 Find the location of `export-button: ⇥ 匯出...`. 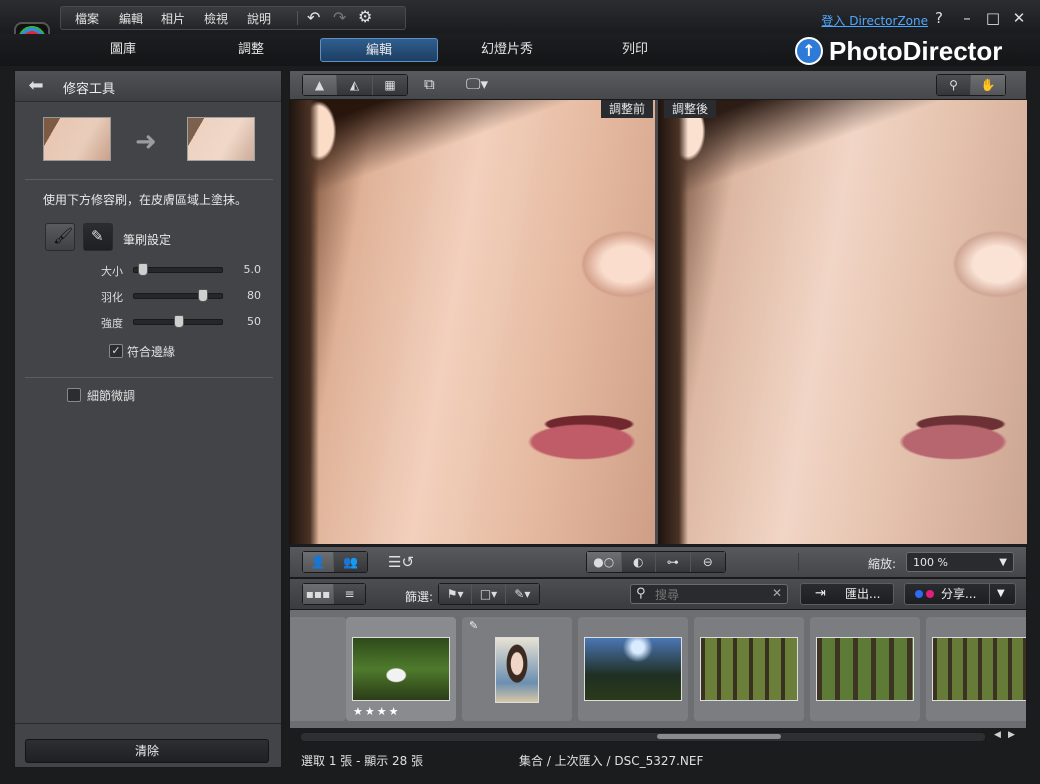

export-button: ⇥ 匯出... is located at coordinates (847, 594).